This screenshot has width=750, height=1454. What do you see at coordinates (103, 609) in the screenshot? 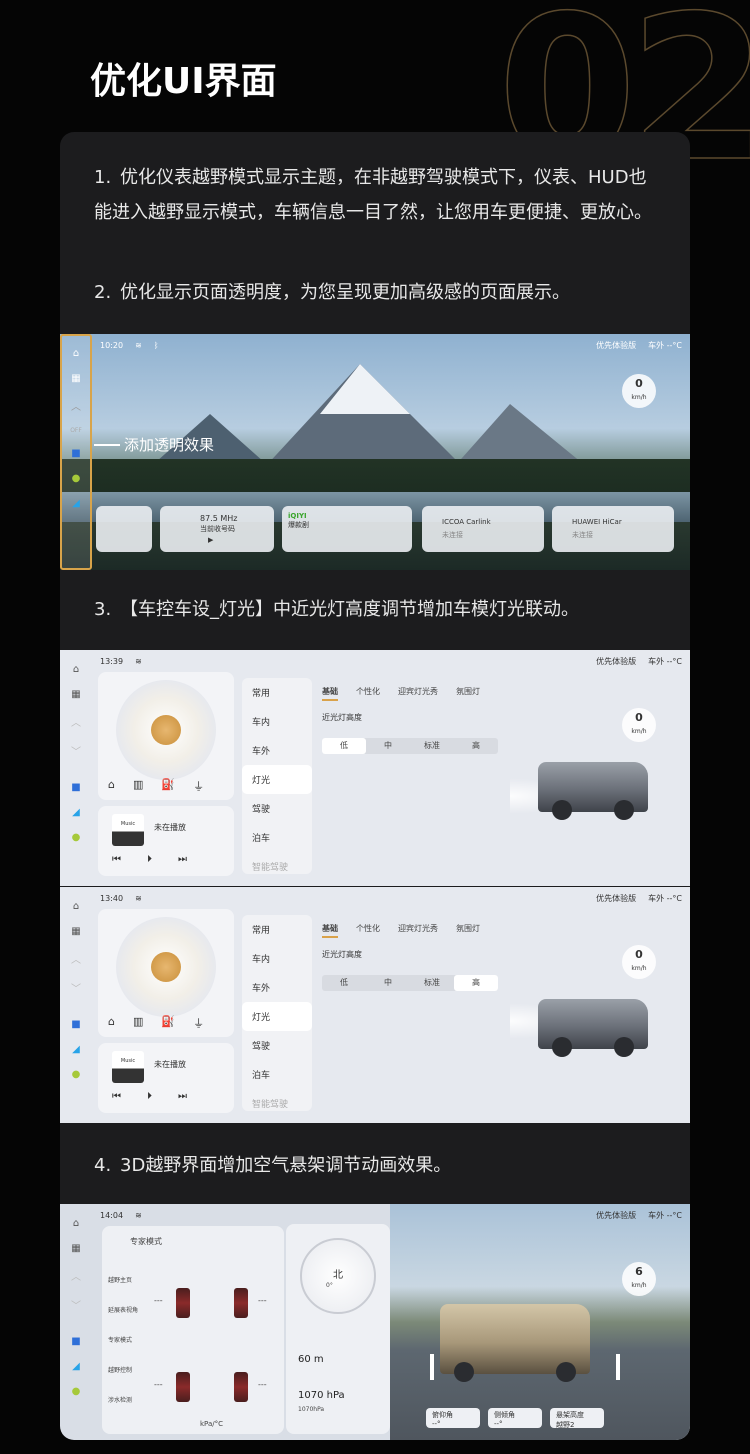
I see `item-number: 3.` at bounding box center [103, 609].